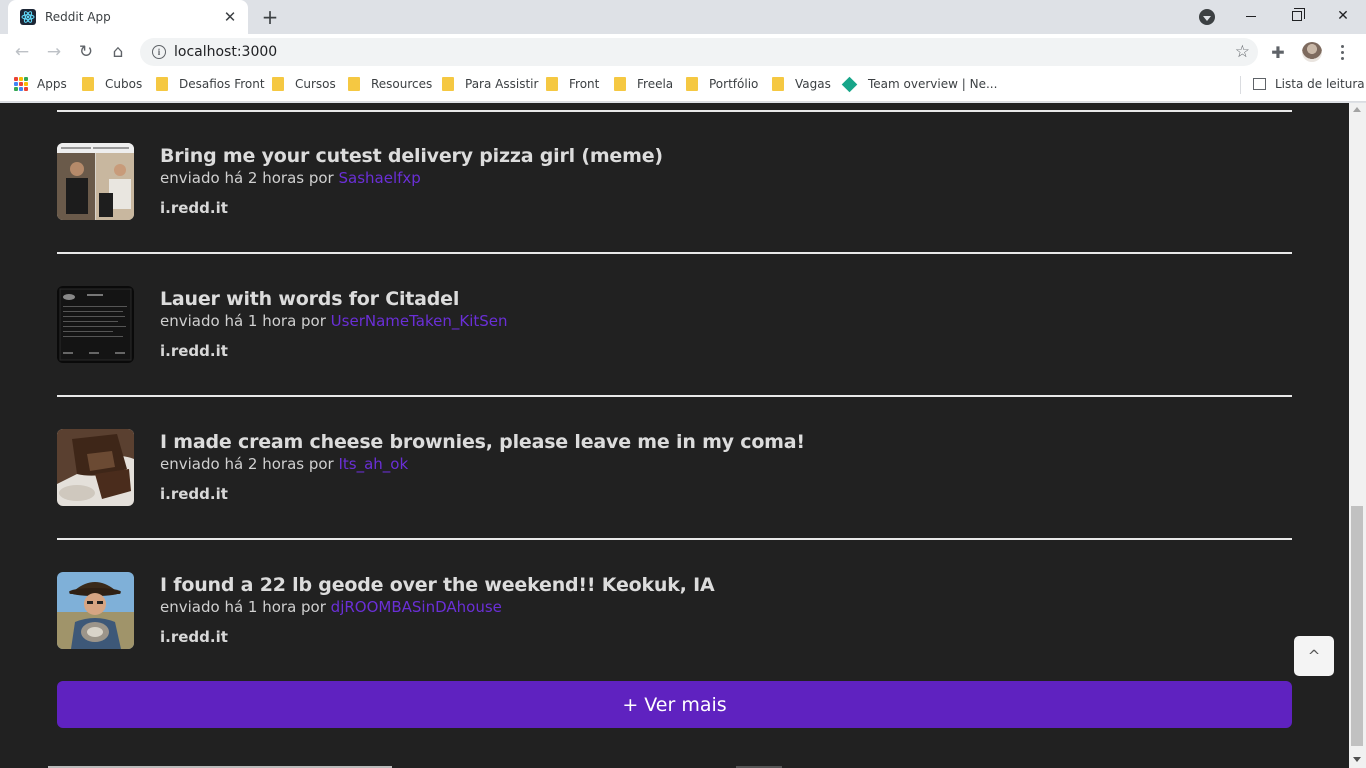 This screenshot has height=768, width=1366. I want to click on browser-tab: Reddit App ✕, so click(128, 17).